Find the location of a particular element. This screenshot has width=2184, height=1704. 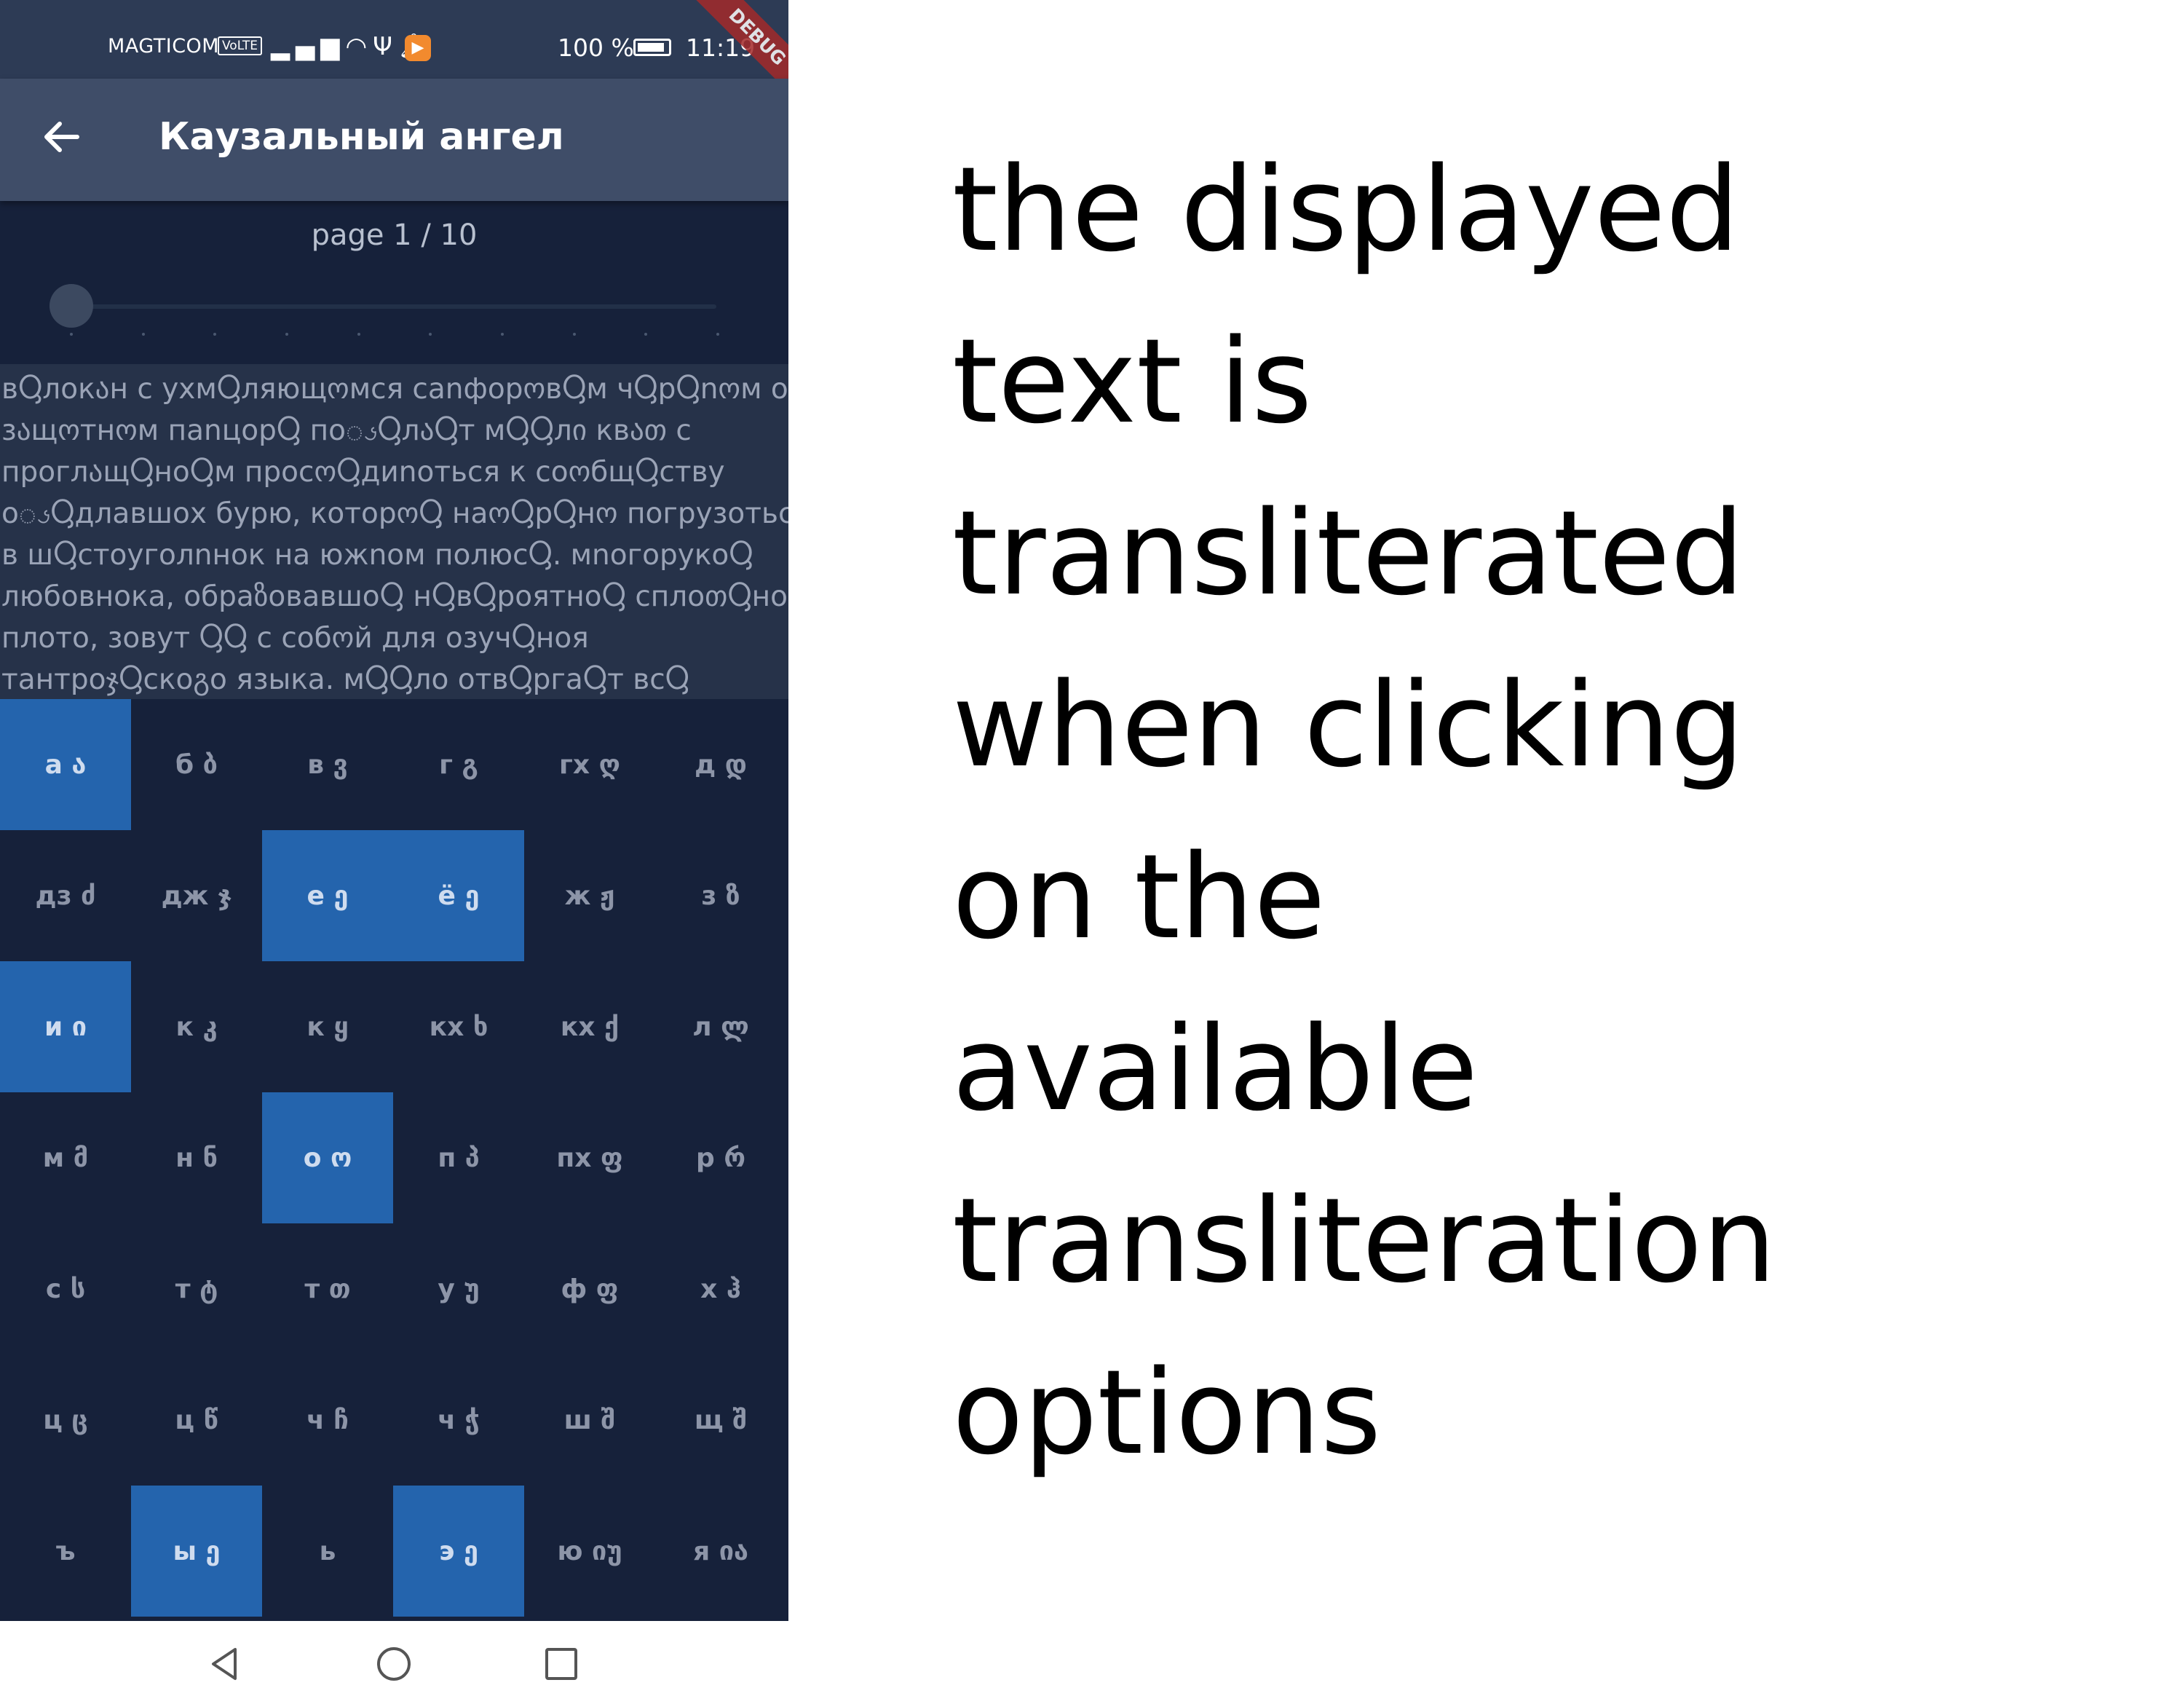

transliteration-key: гх ღ is located at coordinates (589, 764).